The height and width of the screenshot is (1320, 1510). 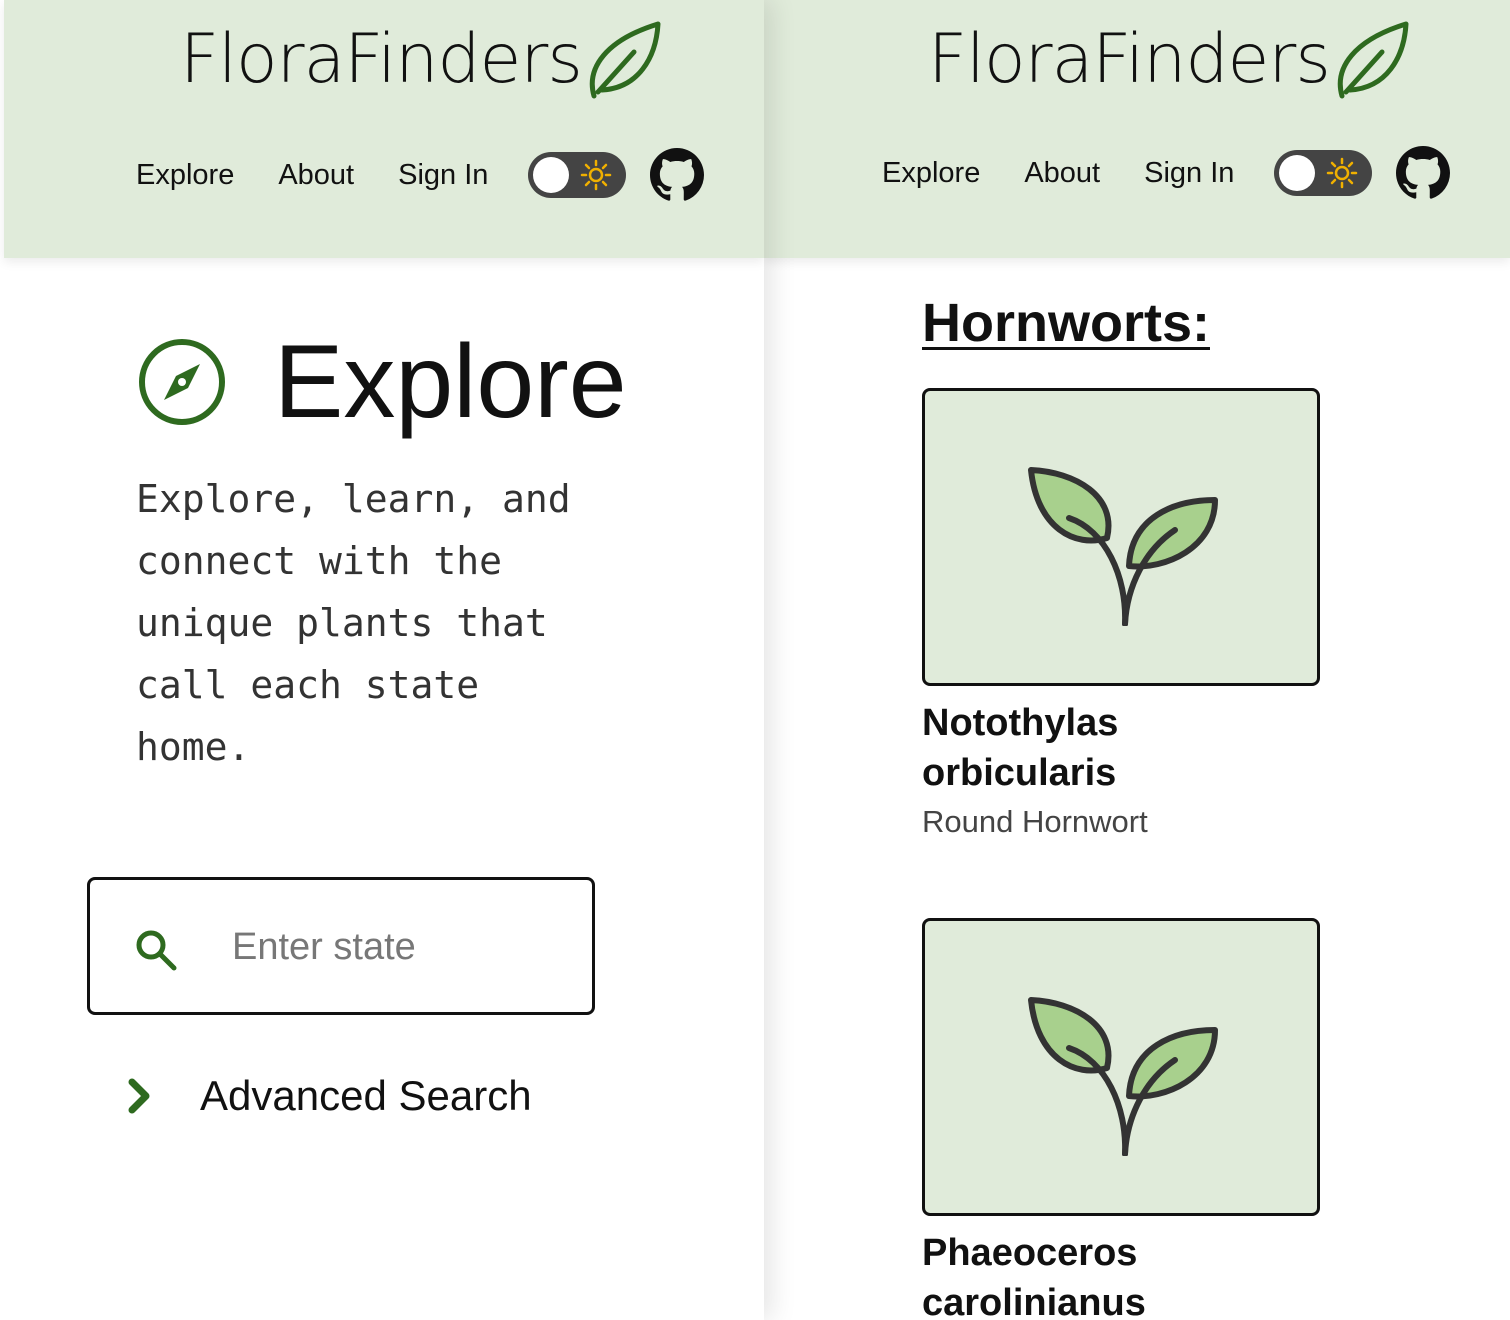 What do you see at coordinates (139, 1096) in the screenshot?
I see `chevron-right-icon` at bounding box center [139, 1096].